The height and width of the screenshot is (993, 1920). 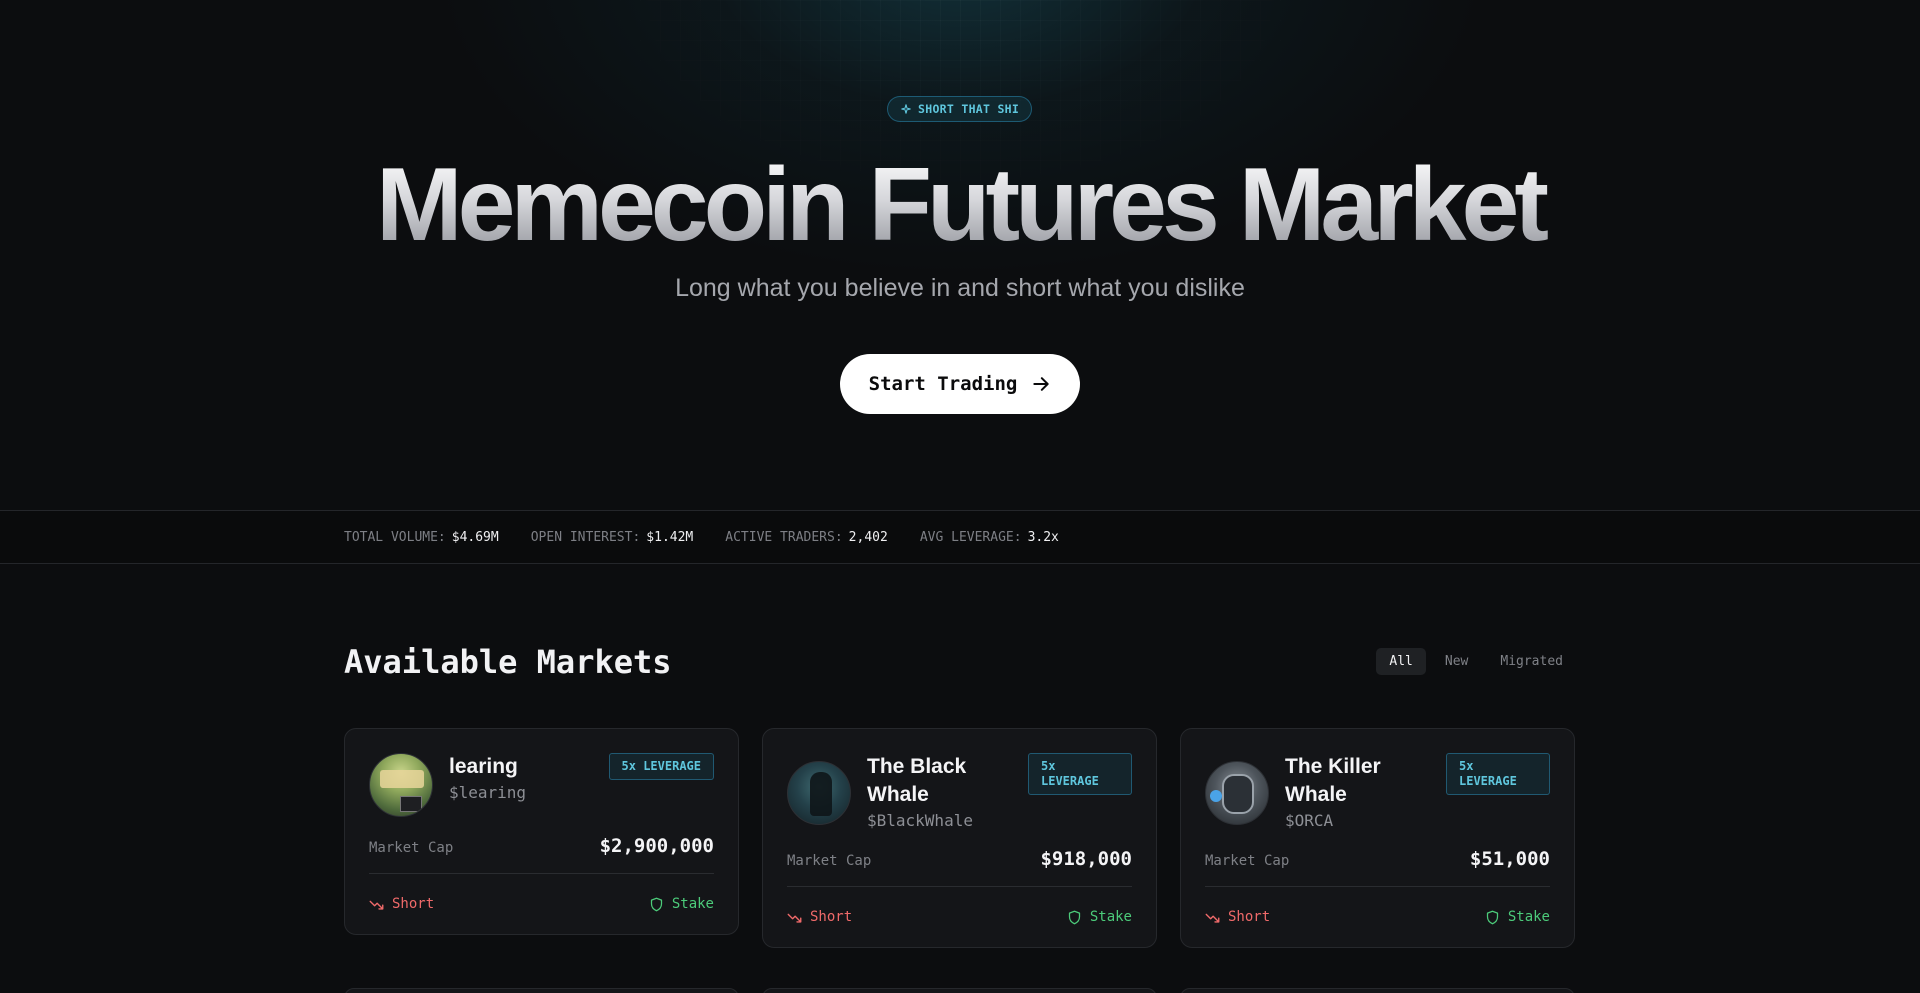 I want to click on market-filter-tabs: All New Migrated, so click(x=1476, y=661).